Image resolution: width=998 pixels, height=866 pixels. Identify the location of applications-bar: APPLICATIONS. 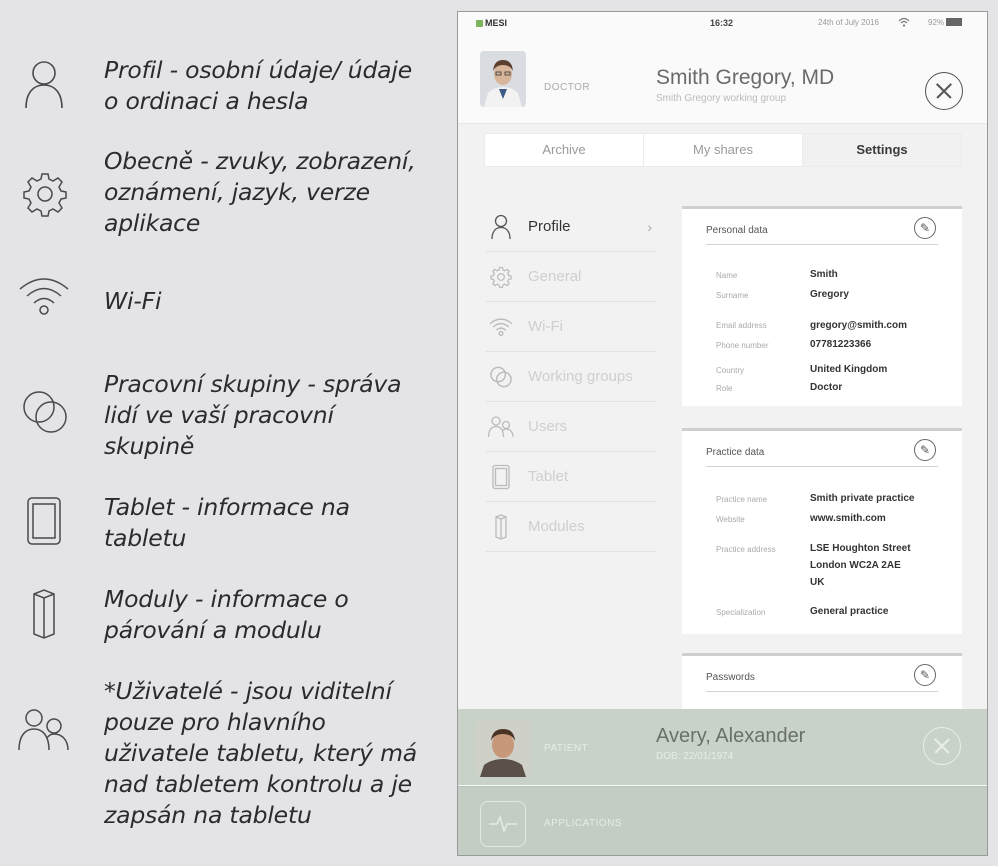
(722, 820).